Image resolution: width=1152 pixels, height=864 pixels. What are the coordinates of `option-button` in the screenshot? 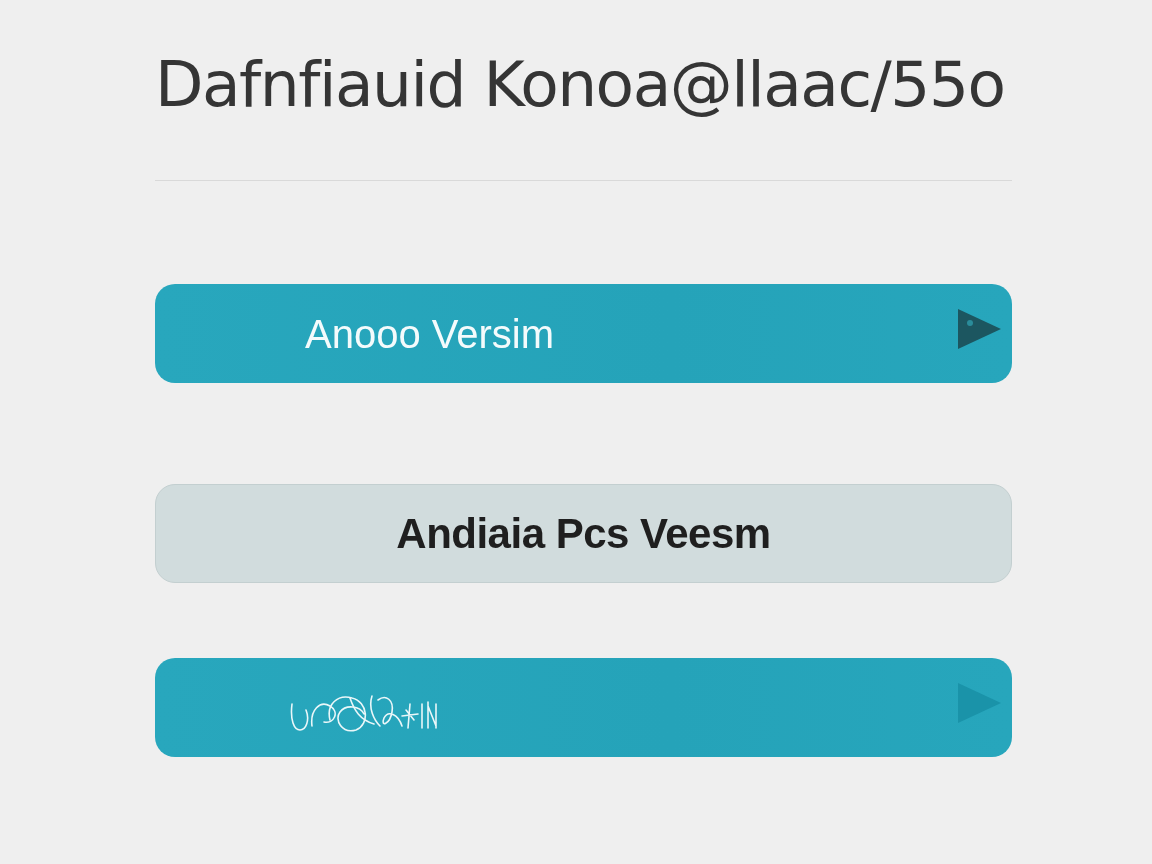 It's located at (583, 707).